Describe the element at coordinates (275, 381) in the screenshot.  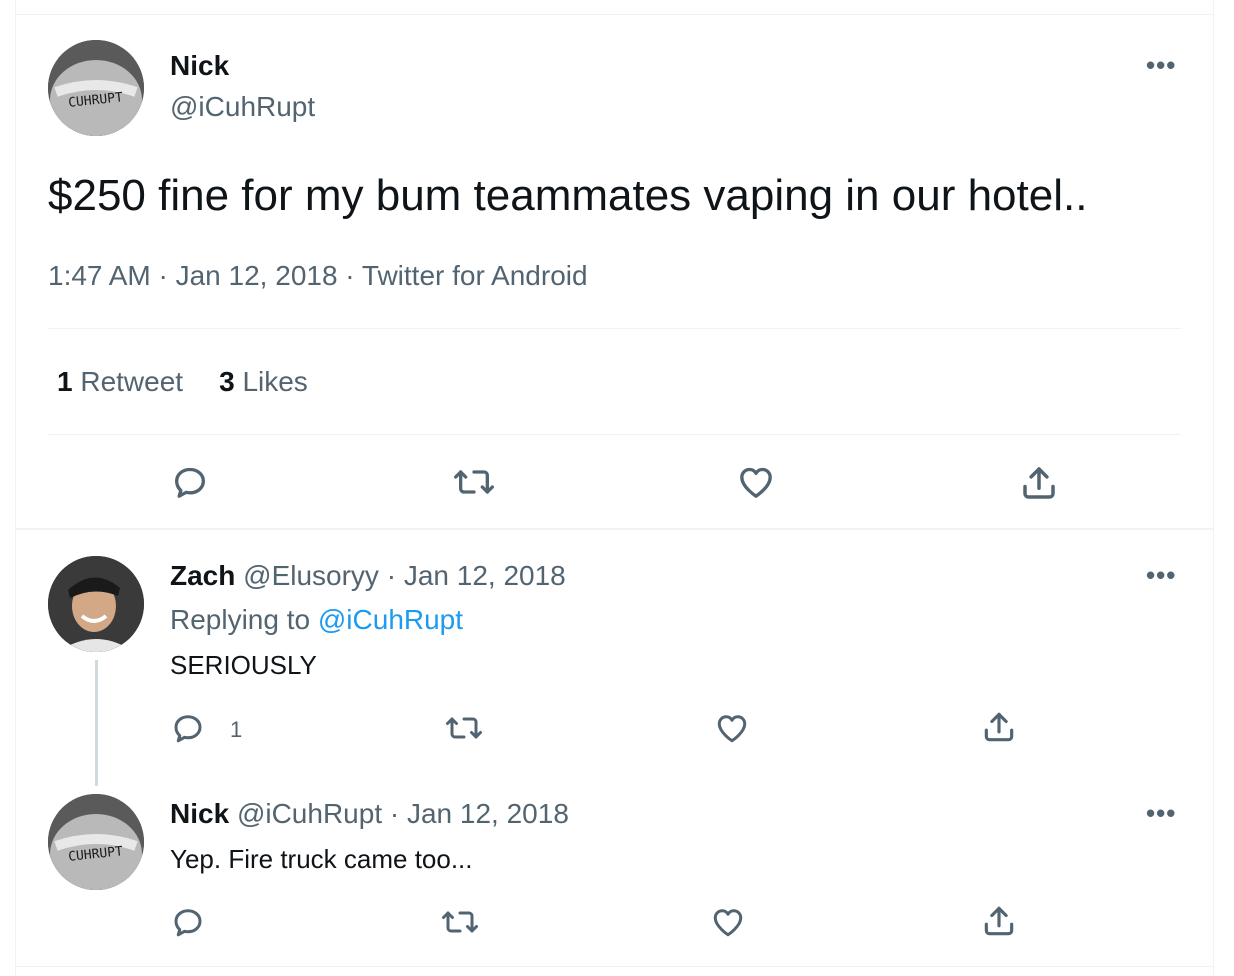
I see `like-label: Likes` at that location.